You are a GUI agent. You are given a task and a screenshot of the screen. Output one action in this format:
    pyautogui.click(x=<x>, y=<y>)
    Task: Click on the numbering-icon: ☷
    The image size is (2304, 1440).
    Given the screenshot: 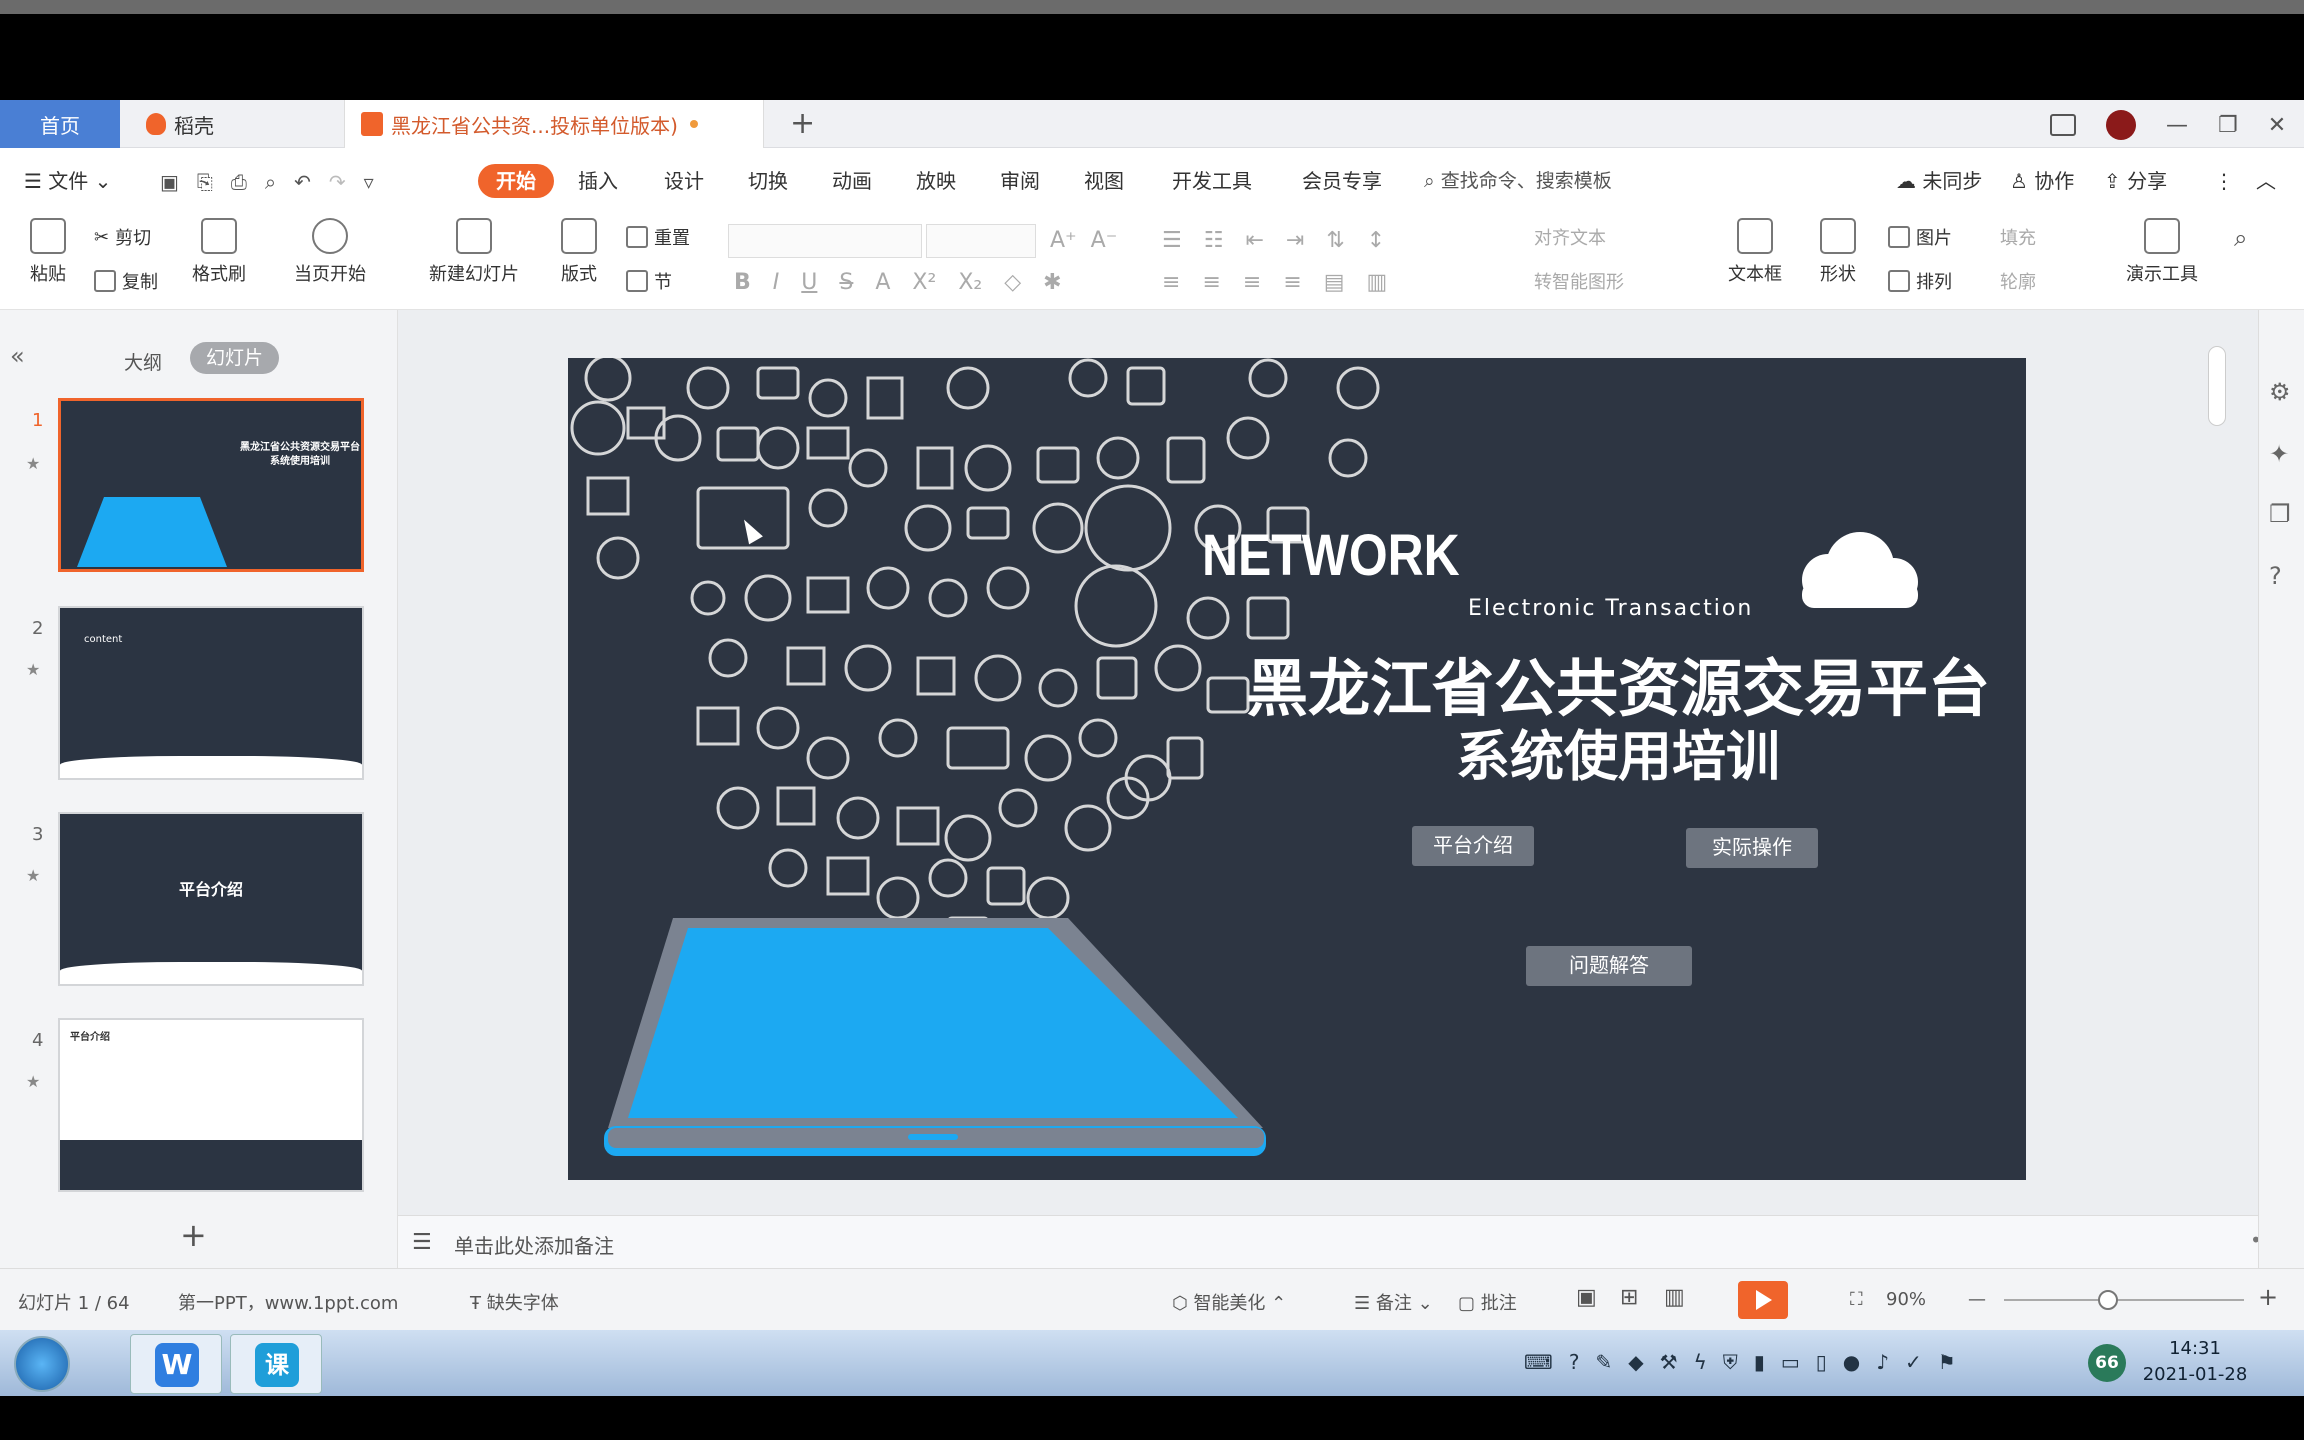 What is the action you would take?
    pyautogui.click(x=1214, y=240)
    